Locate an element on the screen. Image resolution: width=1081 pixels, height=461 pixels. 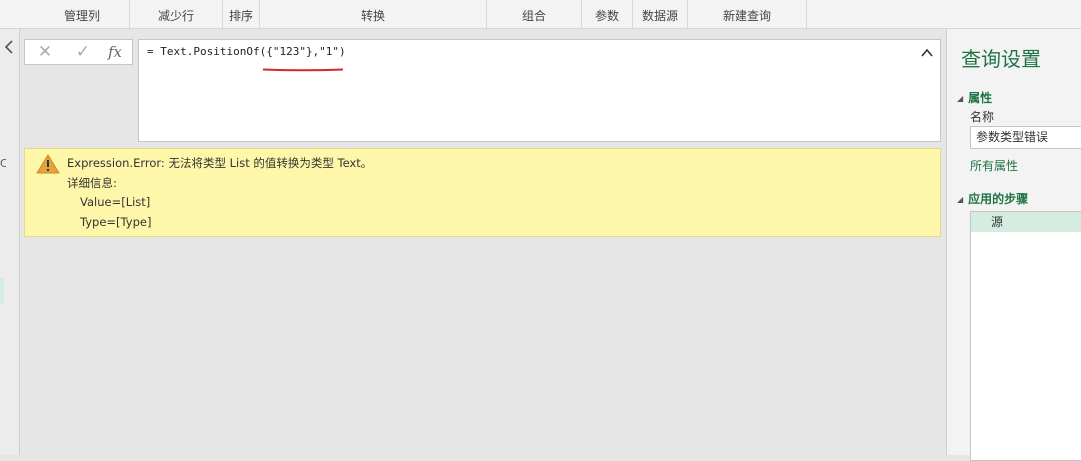
properties-header-label: 属性 is located at coordinates (980, 98).